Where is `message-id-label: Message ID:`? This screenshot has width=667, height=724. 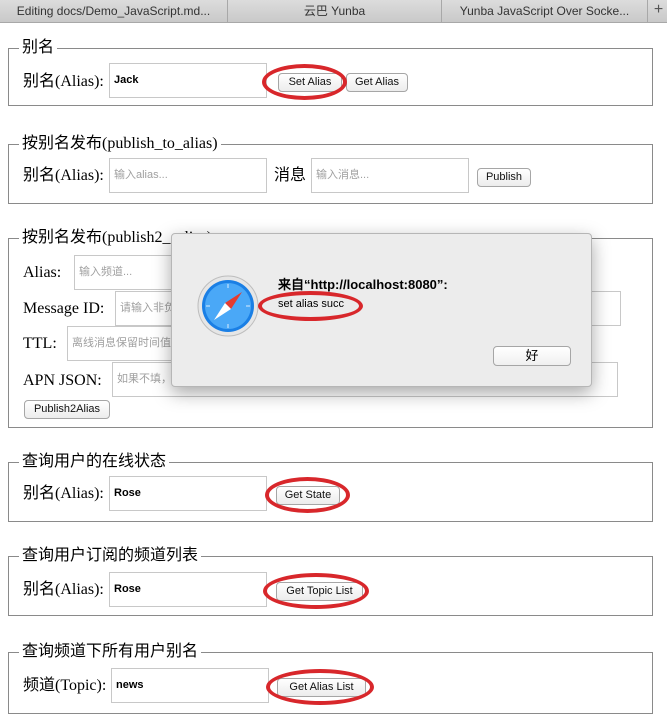
message-id-label: Message ID: is located at coordinates (64, 308).